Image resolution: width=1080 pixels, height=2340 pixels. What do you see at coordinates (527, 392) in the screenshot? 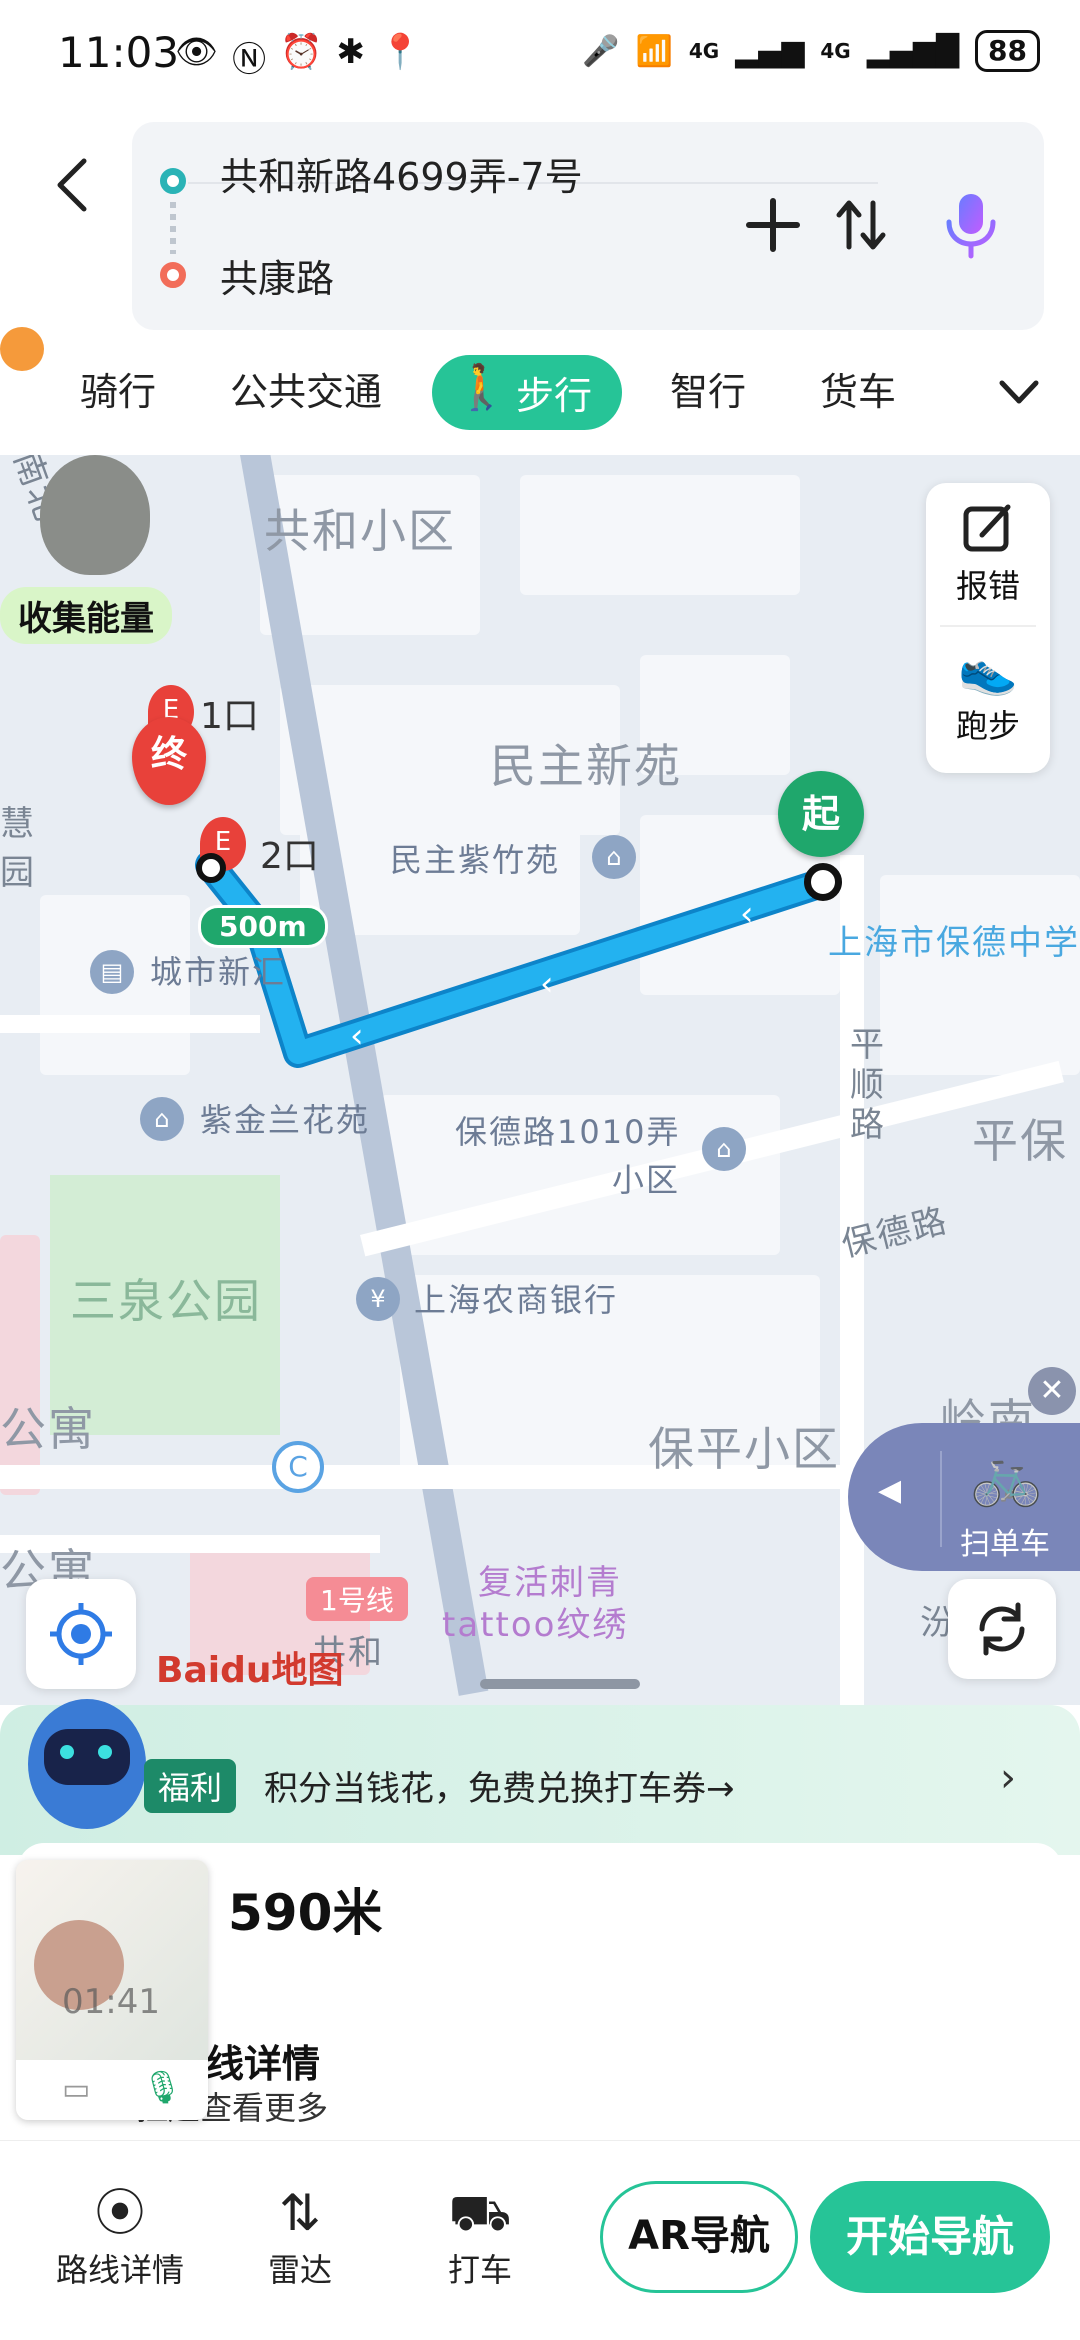
I see `tab-walking: 🚶 步行` at bounding box center [527, 392].